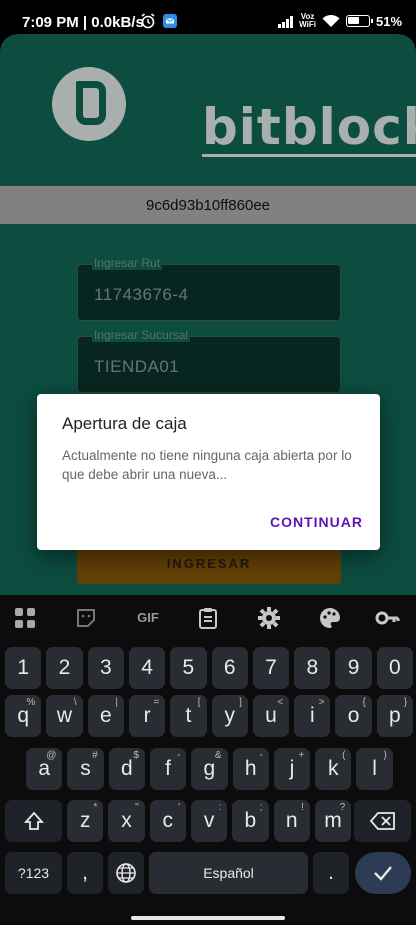  Describe the element at coordinates (188, 716) in the screenshot. I see `key-t: t[` at that location.